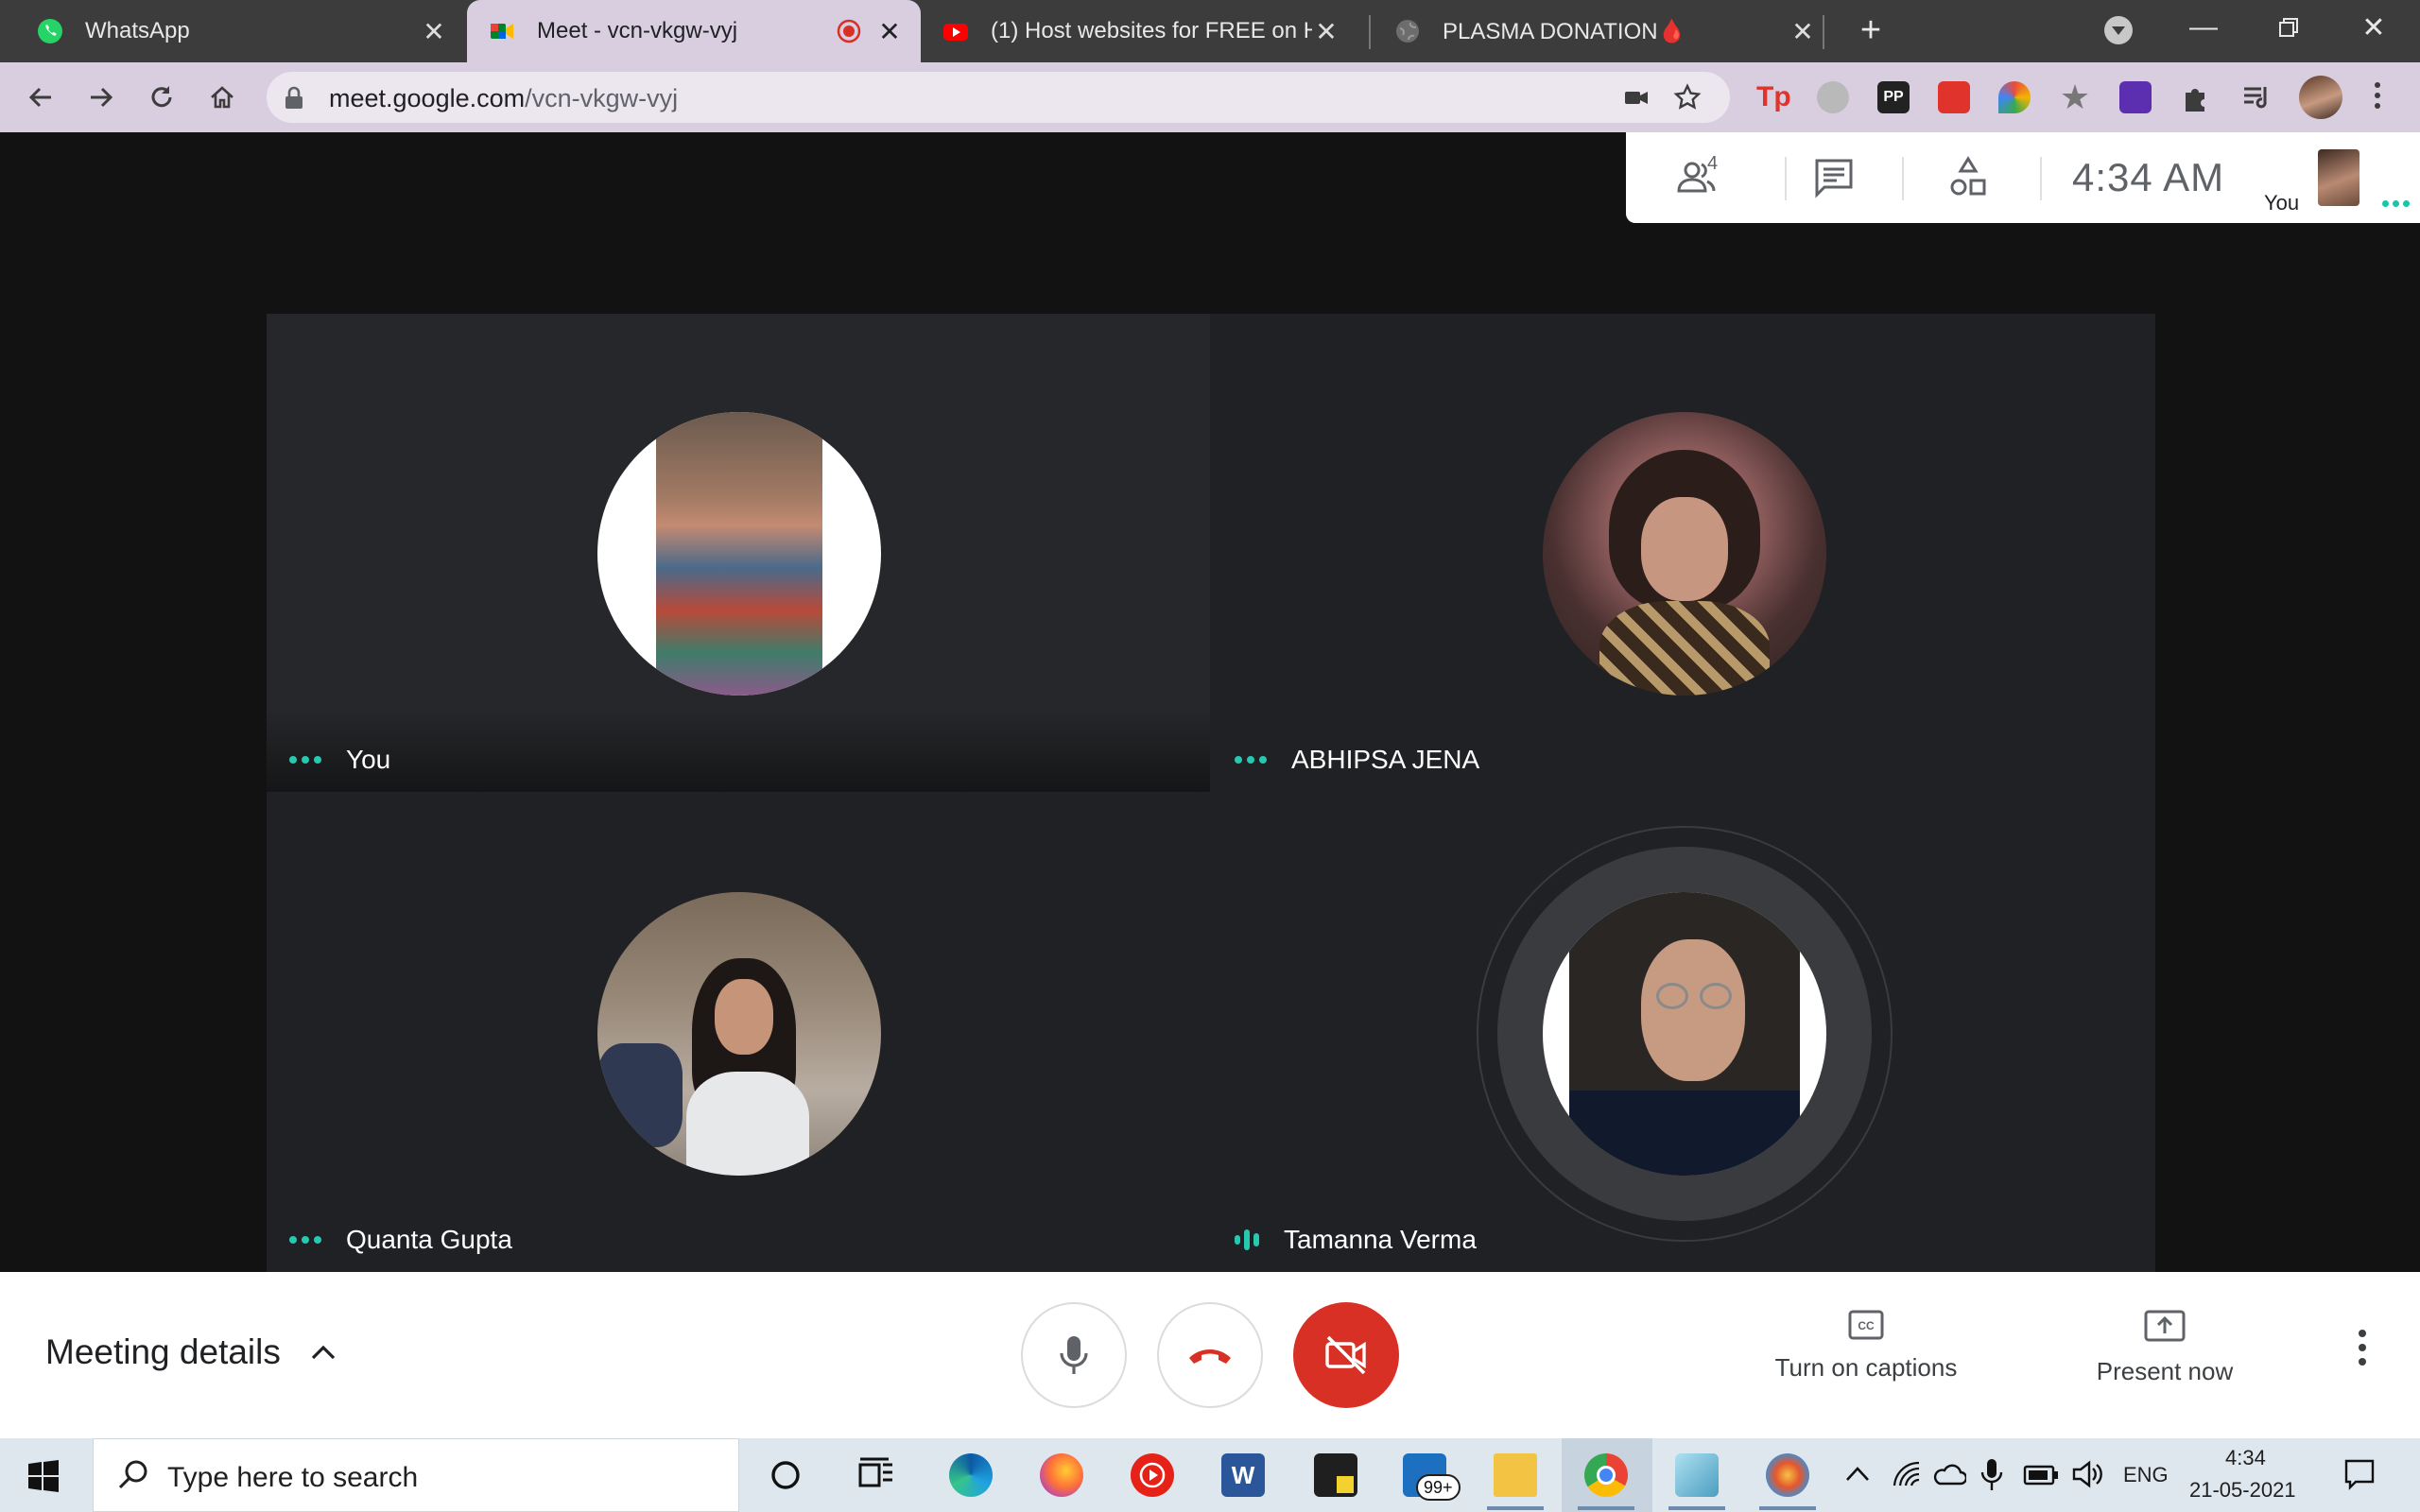 This screenshot has width=2420, height=1512. Describe the element at coordinates (2165, 1371) in the screenshot. I see `present-now-label: Present now` at that location.